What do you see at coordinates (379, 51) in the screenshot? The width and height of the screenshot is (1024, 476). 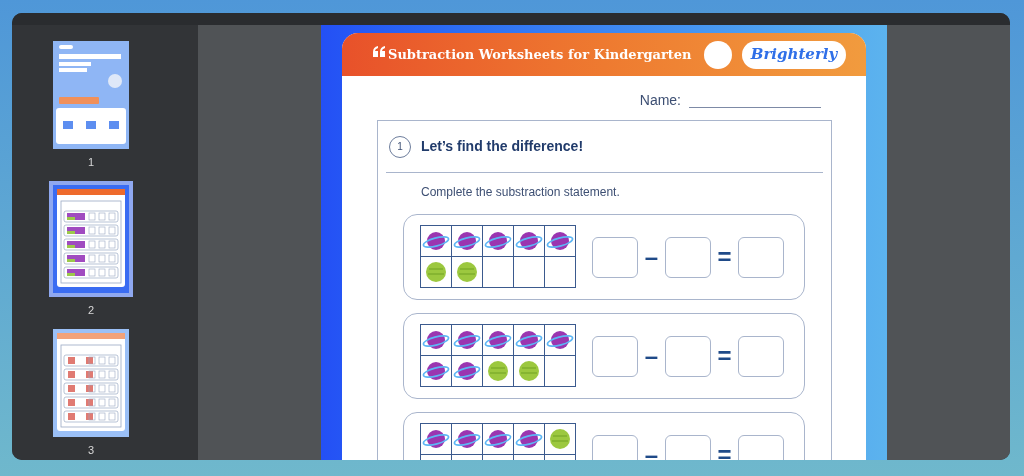 I see `quote-mark-icon` at bounding box center [379, 51].